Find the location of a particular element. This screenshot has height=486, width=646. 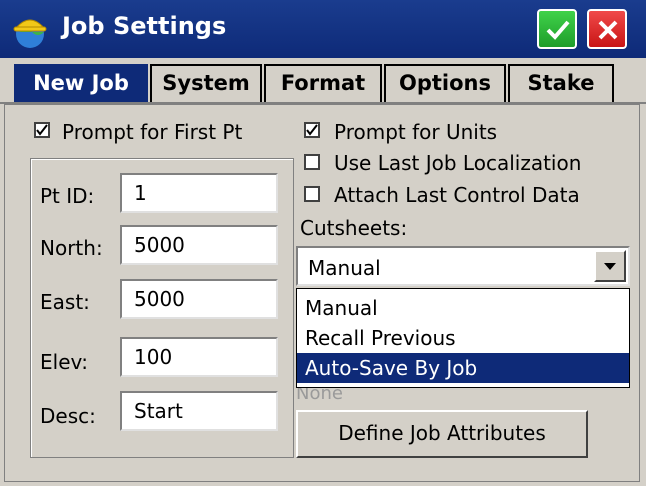

ok-button is located at coordinates (557, 29).